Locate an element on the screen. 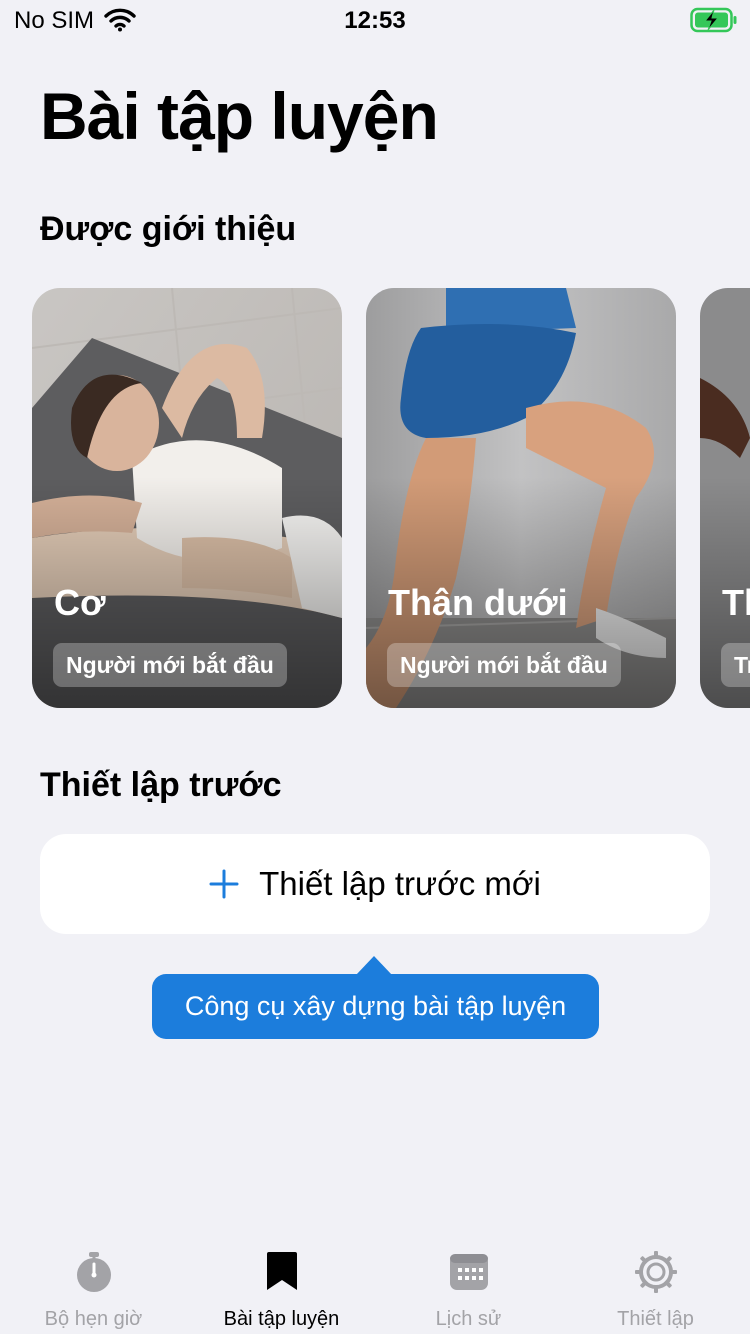  stopwatch-icon is located at coordinates (93, 1272).